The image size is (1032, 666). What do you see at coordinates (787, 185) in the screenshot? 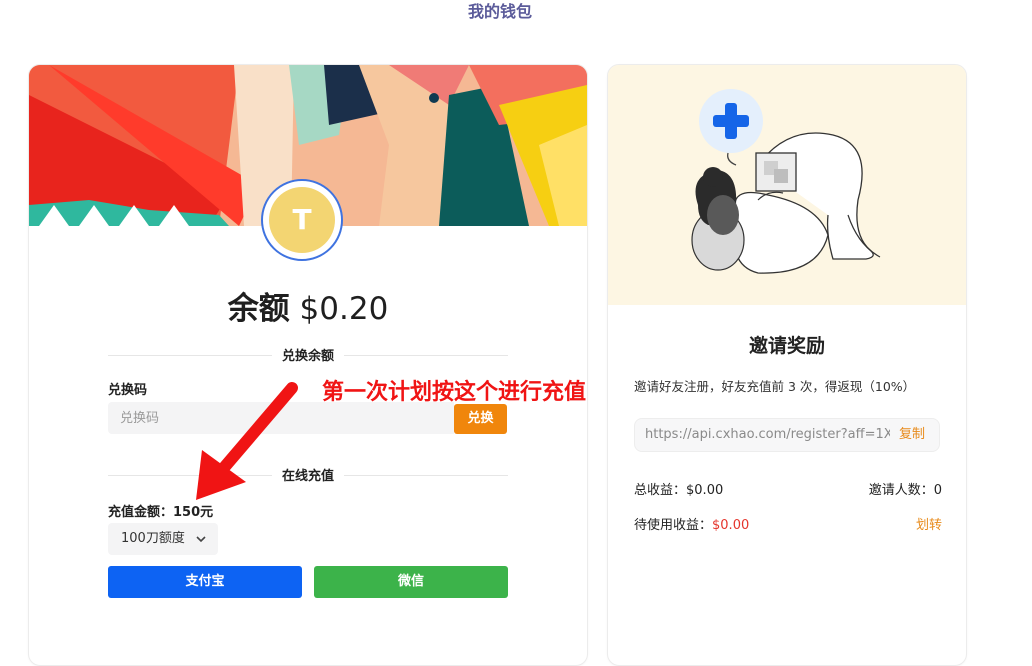
I see `invite-illustration` at bounding box center [787, 185].